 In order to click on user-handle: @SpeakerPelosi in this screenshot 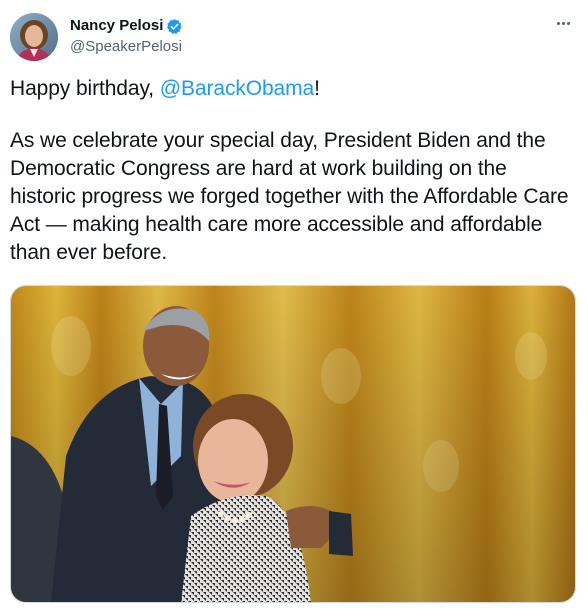, I will do `click(126, 47)`.